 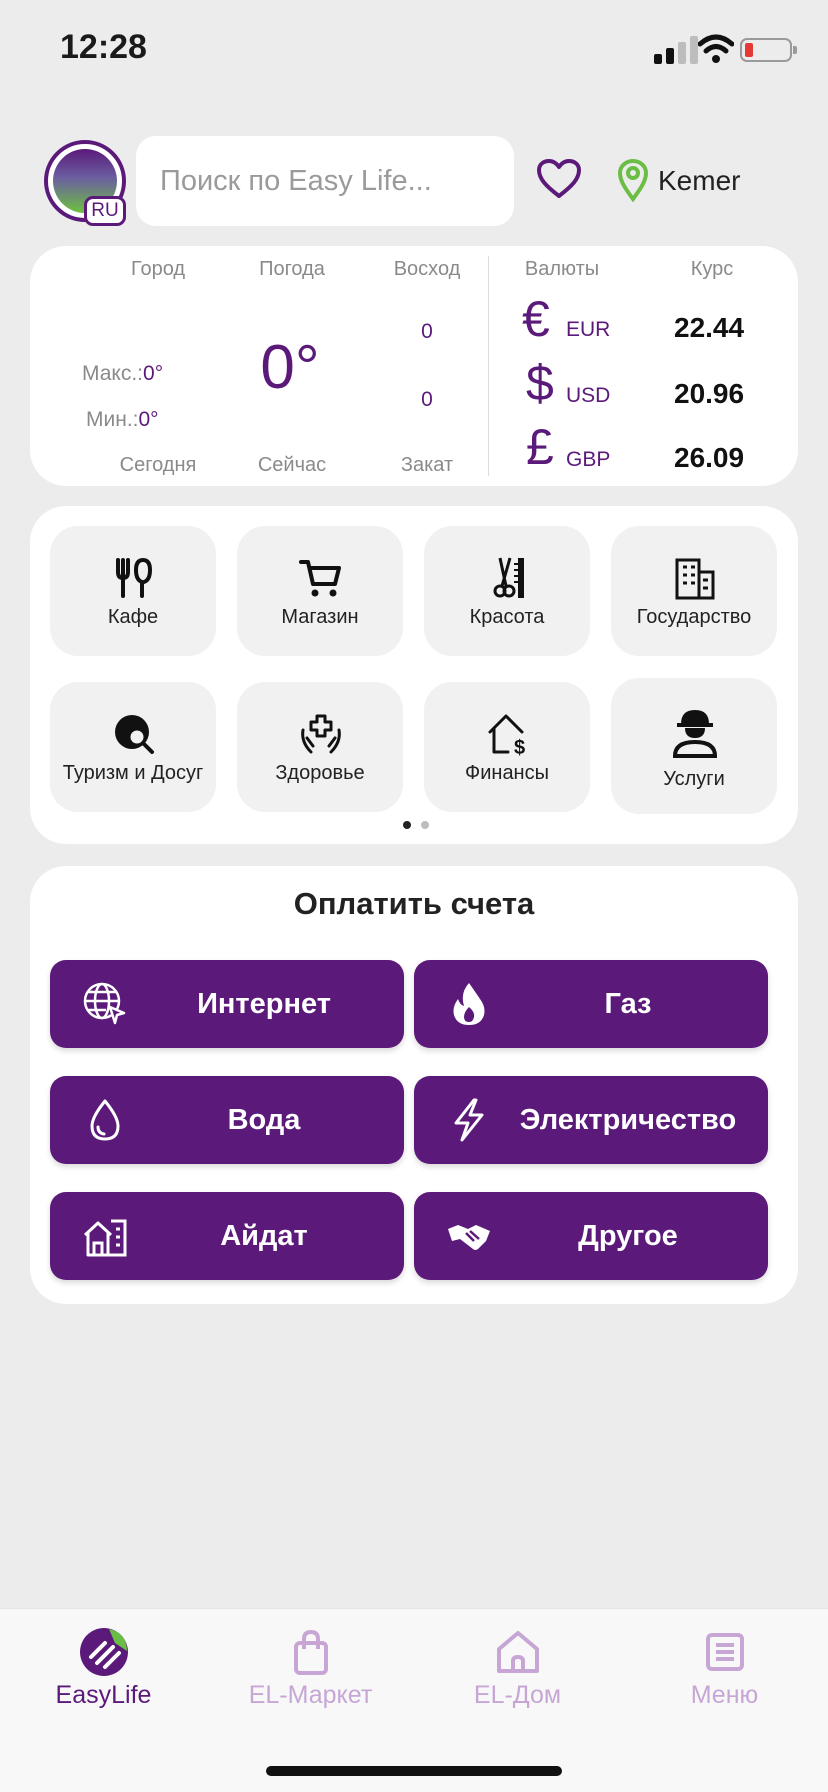 I want to click on status-bar: 12:28, so click(x=414, y=50).